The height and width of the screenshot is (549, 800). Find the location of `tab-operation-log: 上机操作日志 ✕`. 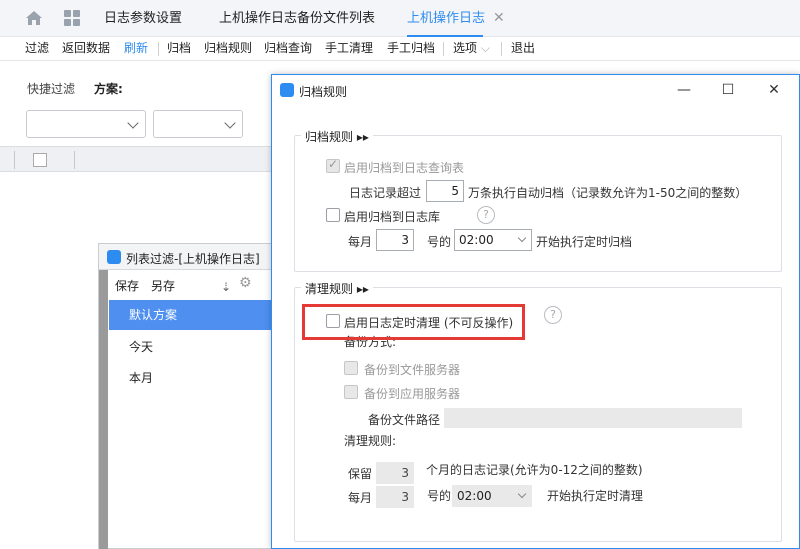

tab-operation-log: 上机操作日志 ✕ is located at coordinates (457, 18).